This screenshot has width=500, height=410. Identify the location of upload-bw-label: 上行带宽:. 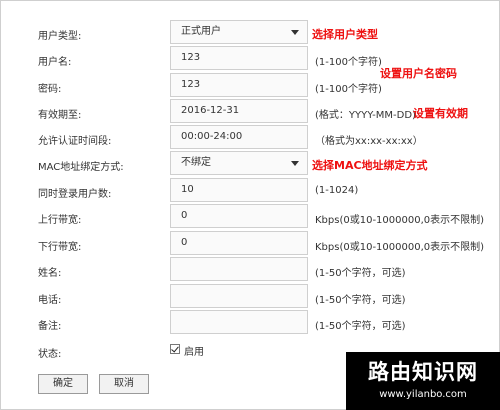
(60, 220).